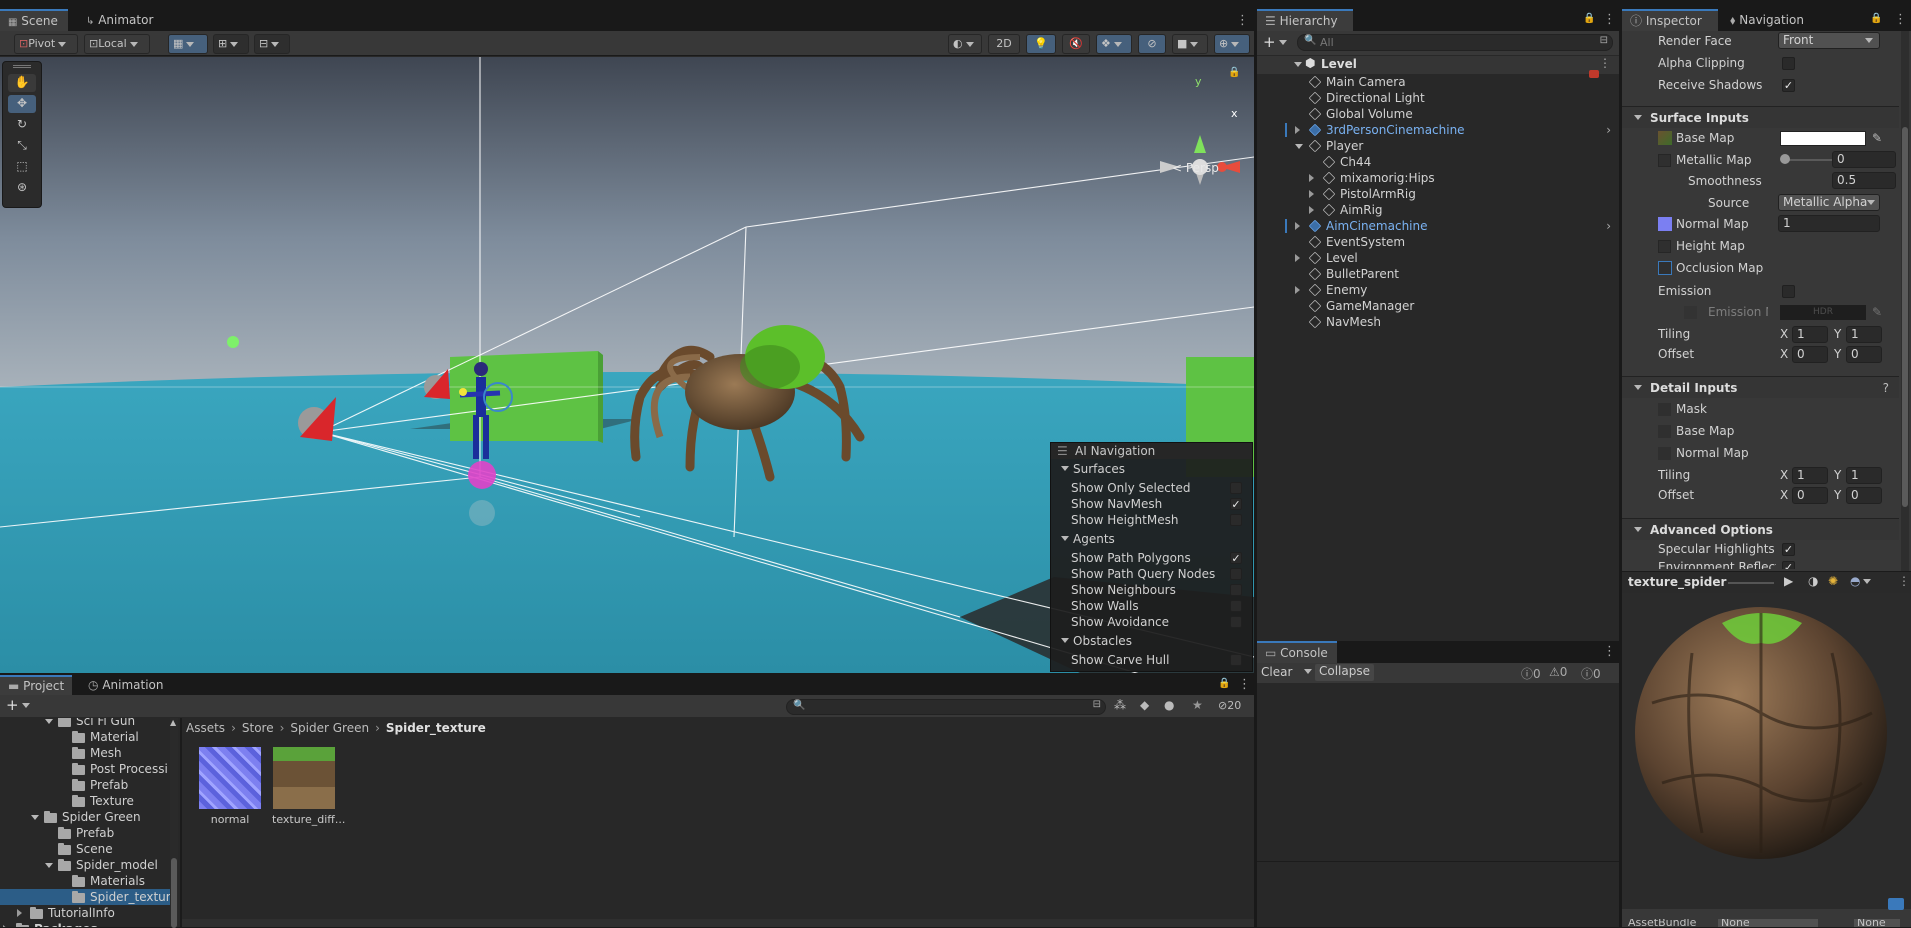 Image resolution: width=1911 pixels, height=928 pixels. What do you see at coordinates (1864, 495) in the screenshot?
I see `detail-offset-y-field: 0` at bounding box center [1864, 495].